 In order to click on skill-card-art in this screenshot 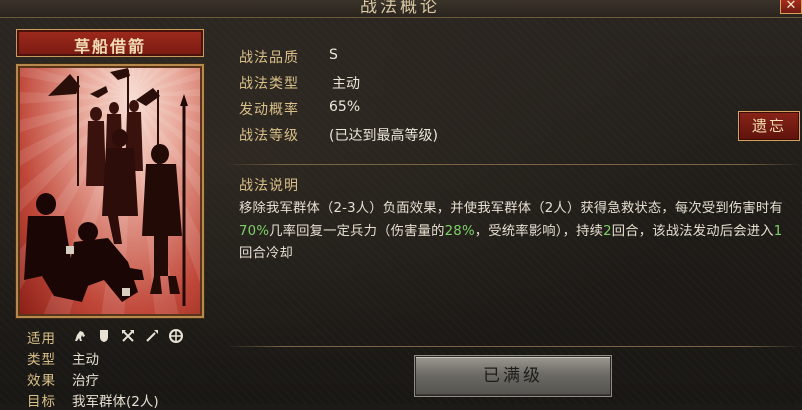, I will do `click(110, 191)`.